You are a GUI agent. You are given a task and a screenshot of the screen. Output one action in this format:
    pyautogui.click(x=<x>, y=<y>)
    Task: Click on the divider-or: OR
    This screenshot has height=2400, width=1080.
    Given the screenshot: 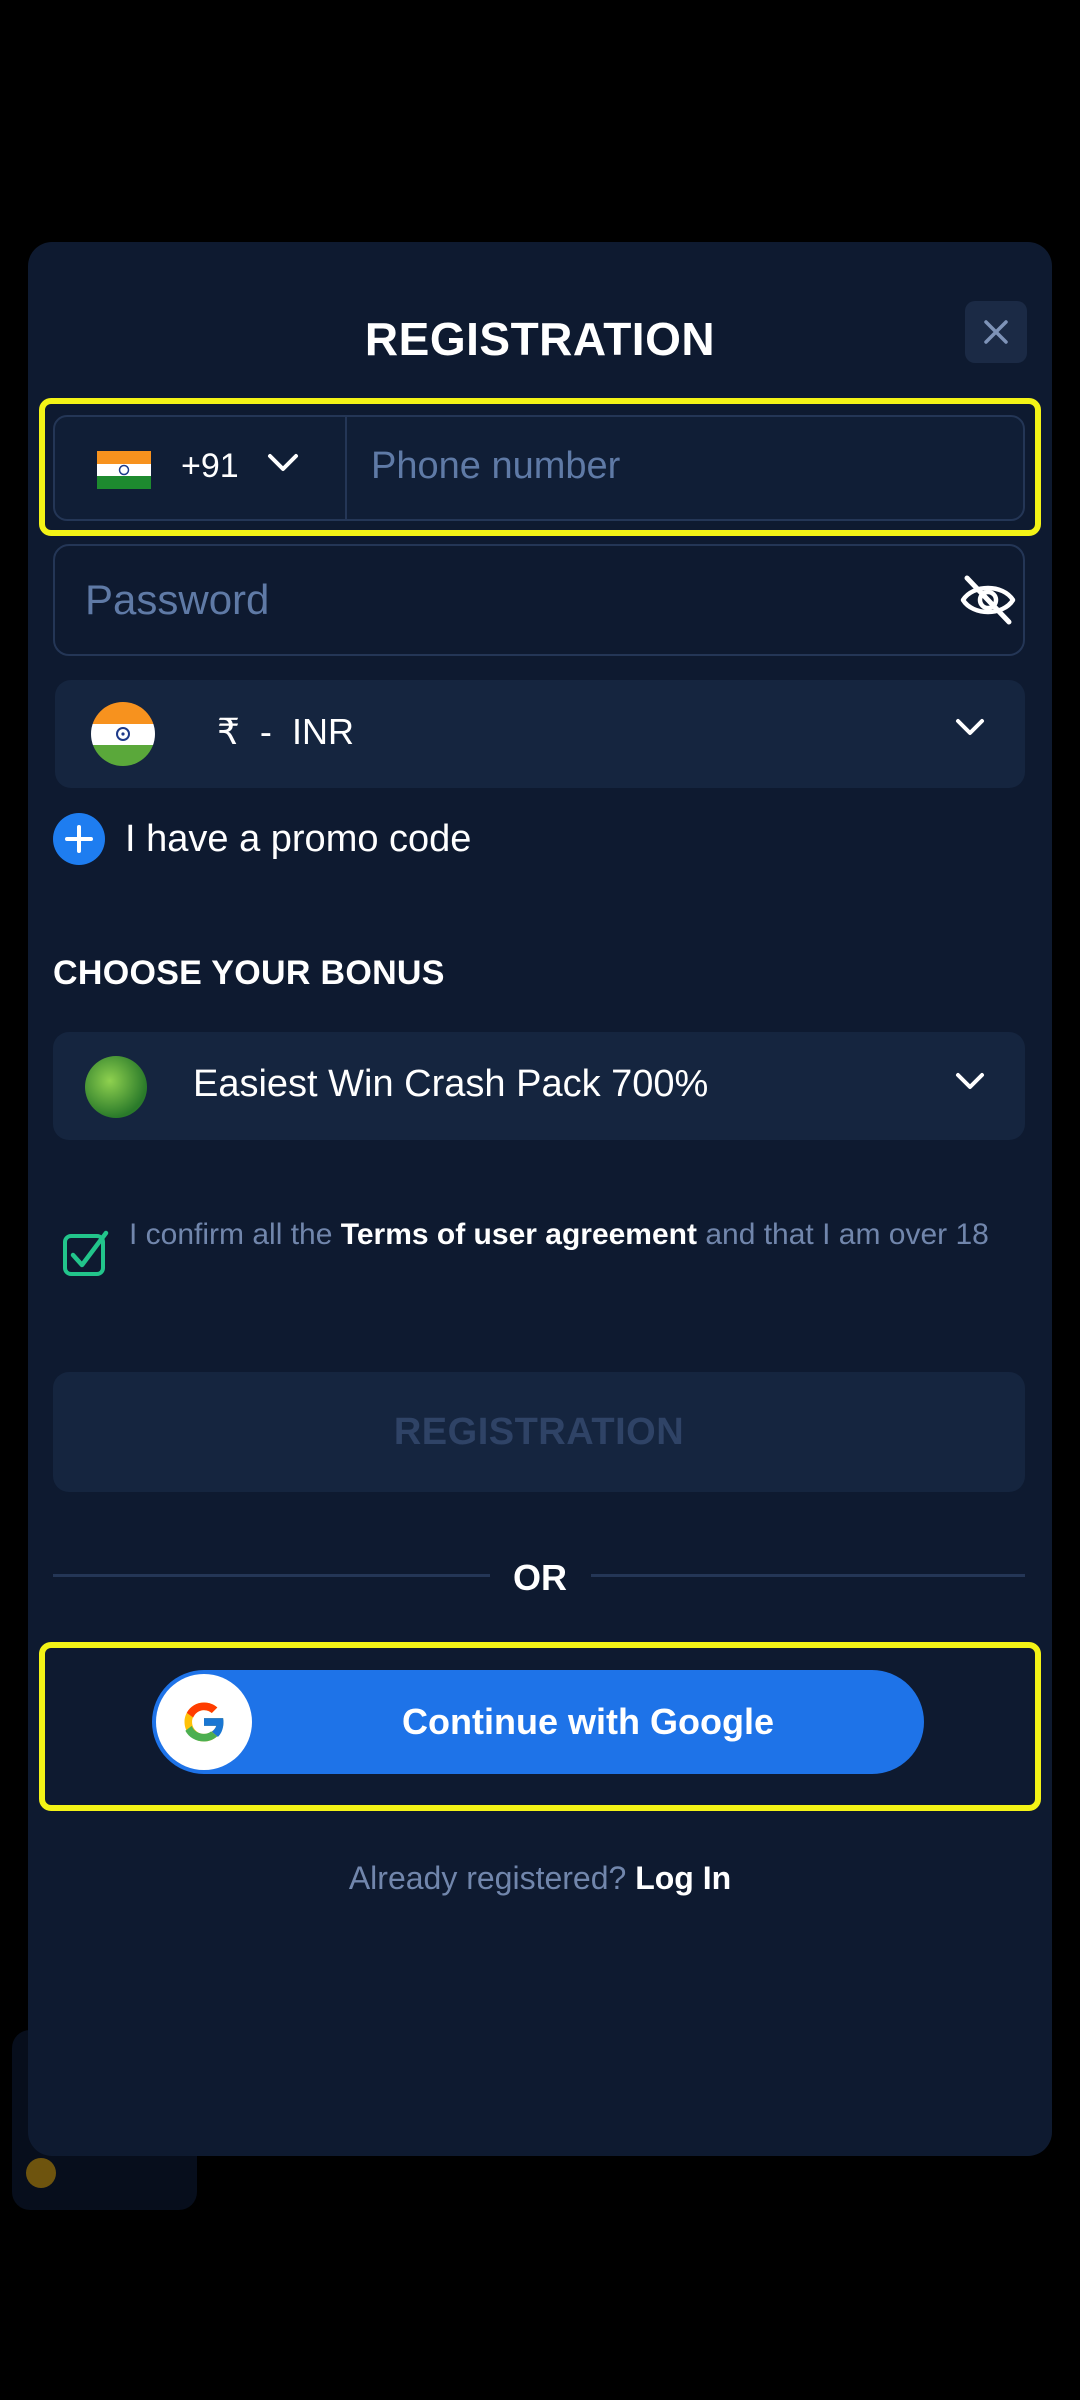 What is the action you would take?
    pyautogui.click(x=540, y=1577)
    